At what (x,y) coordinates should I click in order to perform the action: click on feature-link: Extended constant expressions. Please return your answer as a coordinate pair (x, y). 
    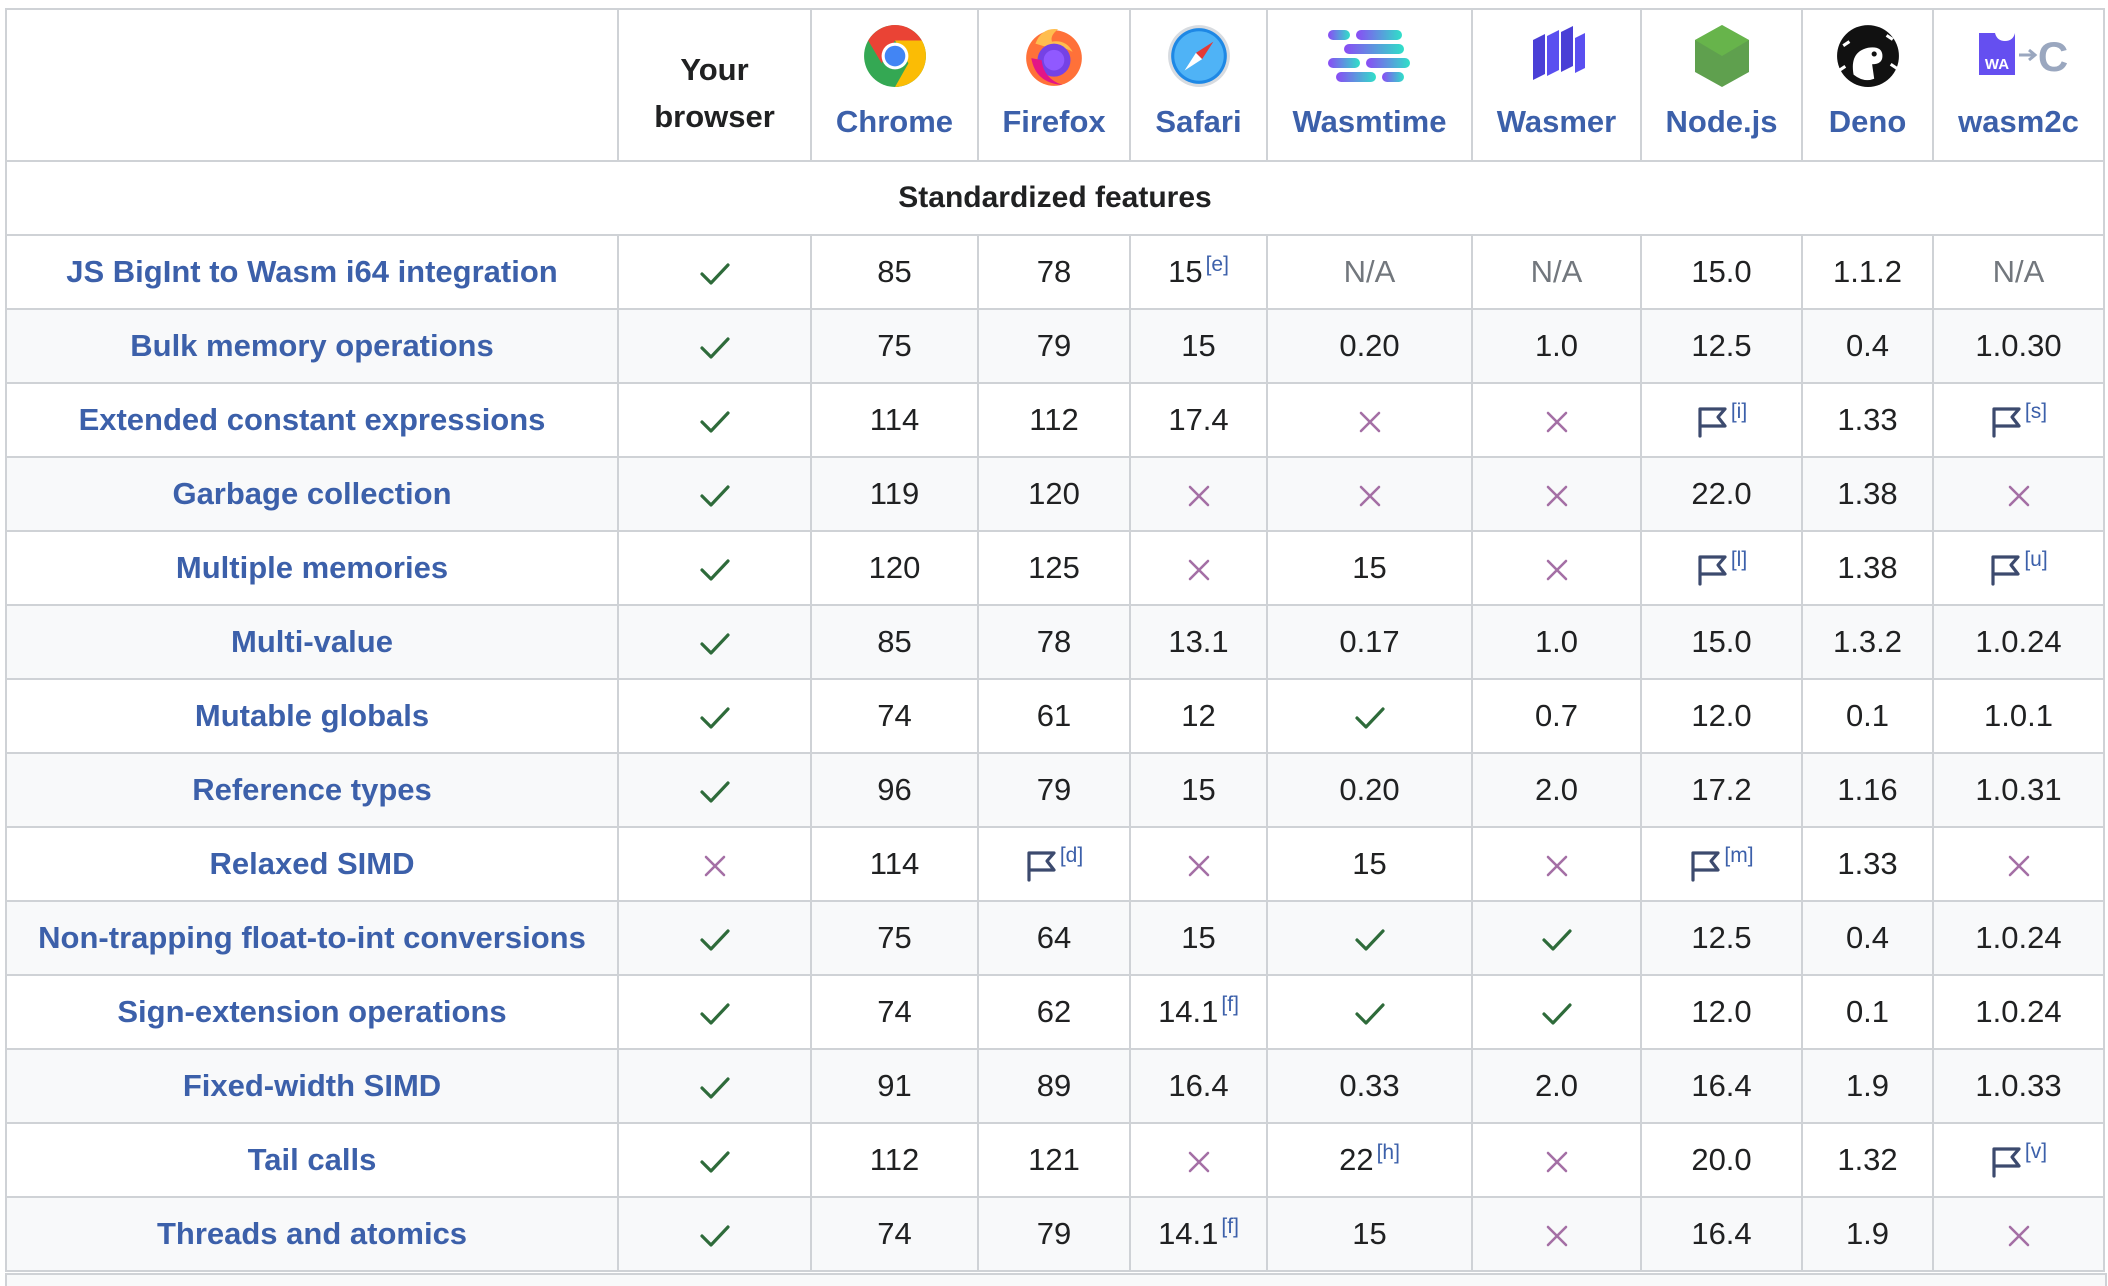
    Looking at the image, I should click on (312, 420).